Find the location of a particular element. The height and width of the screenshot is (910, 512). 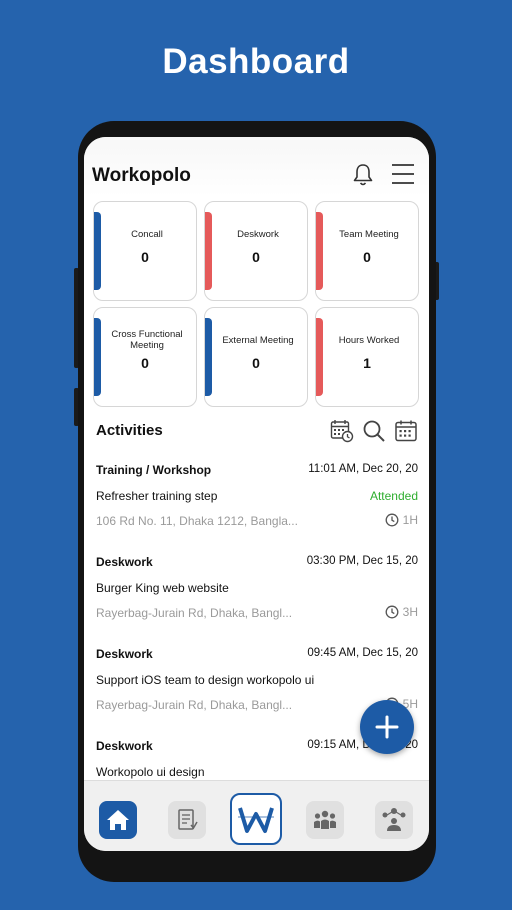

stat-card-external-meeting: External Meeting 0 is located at coordinates (256, 357).